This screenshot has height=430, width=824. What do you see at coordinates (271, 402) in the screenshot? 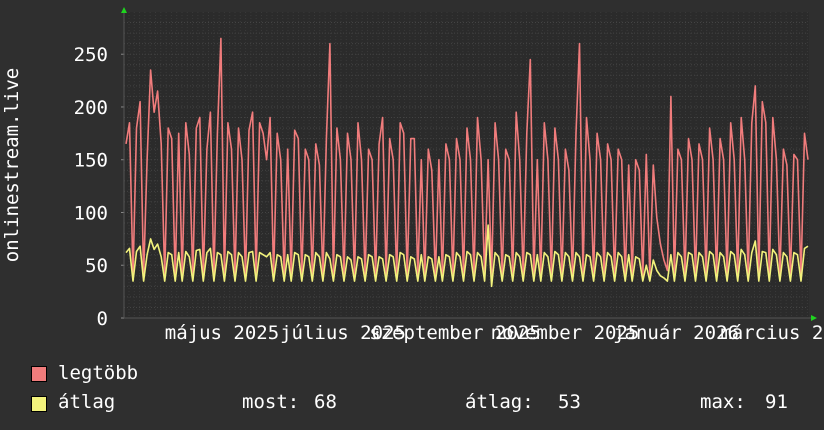
I see `stat-now-label: most:` at bounding box center [271, 402].